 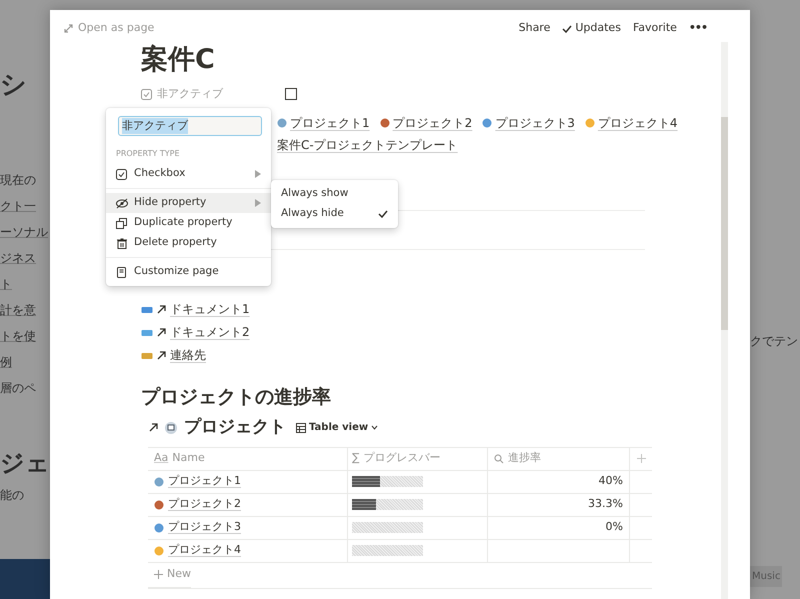 I want to click on relation-link: プロジェクト1, so click(x=330, y=123).